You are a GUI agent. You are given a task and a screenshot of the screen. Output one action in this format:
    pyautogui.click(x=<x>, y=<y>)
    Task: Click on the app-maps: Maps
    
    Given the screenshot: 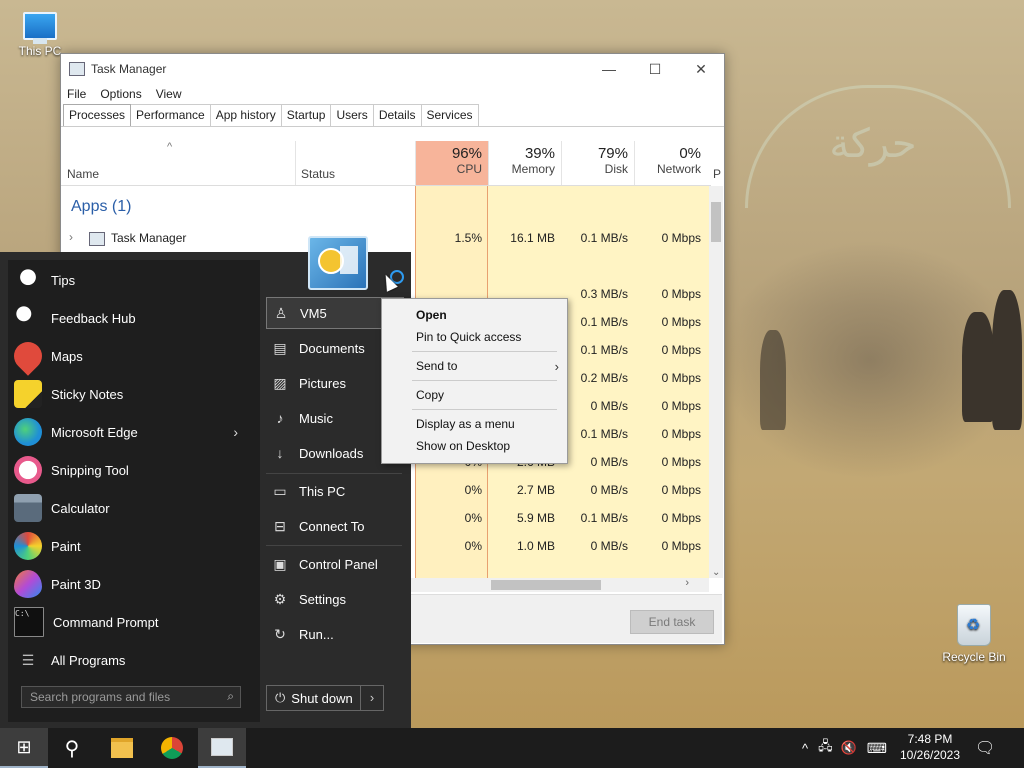 What is the action you would take?
    pyautogui.click(x=130, y=356)
    